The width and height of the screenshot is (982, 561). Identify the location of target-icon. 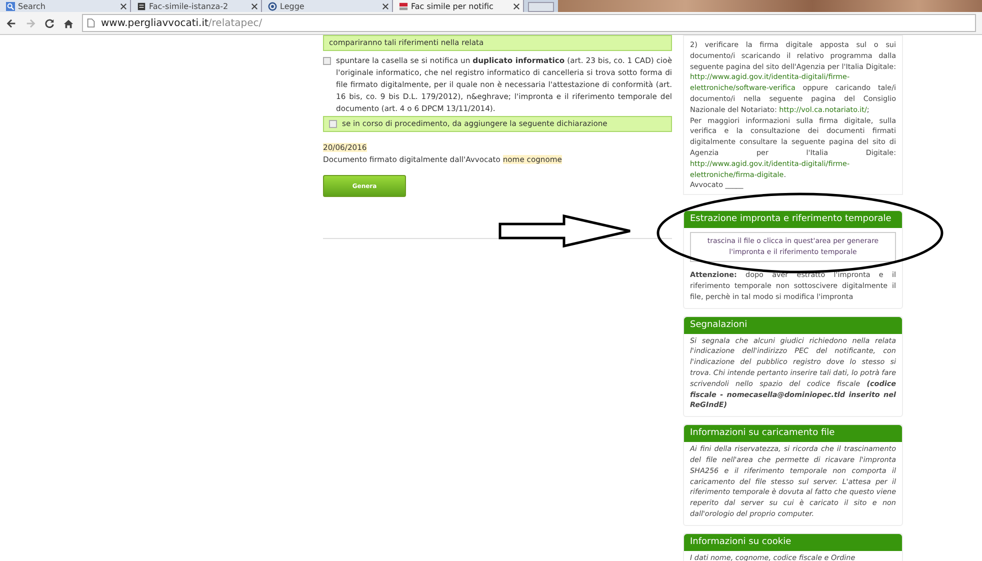
(272, 6).